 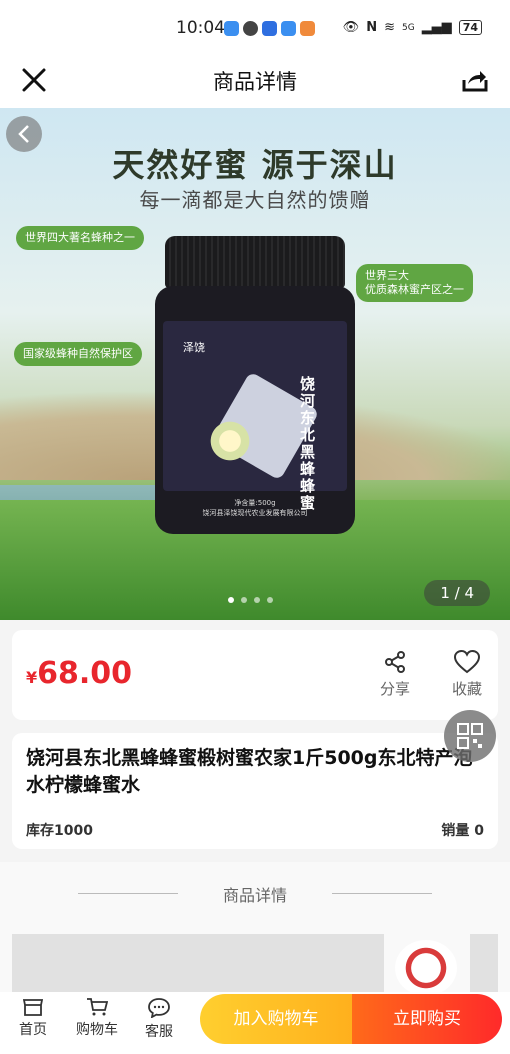 I want to click on flower-icon, so click(x=230, y=441).